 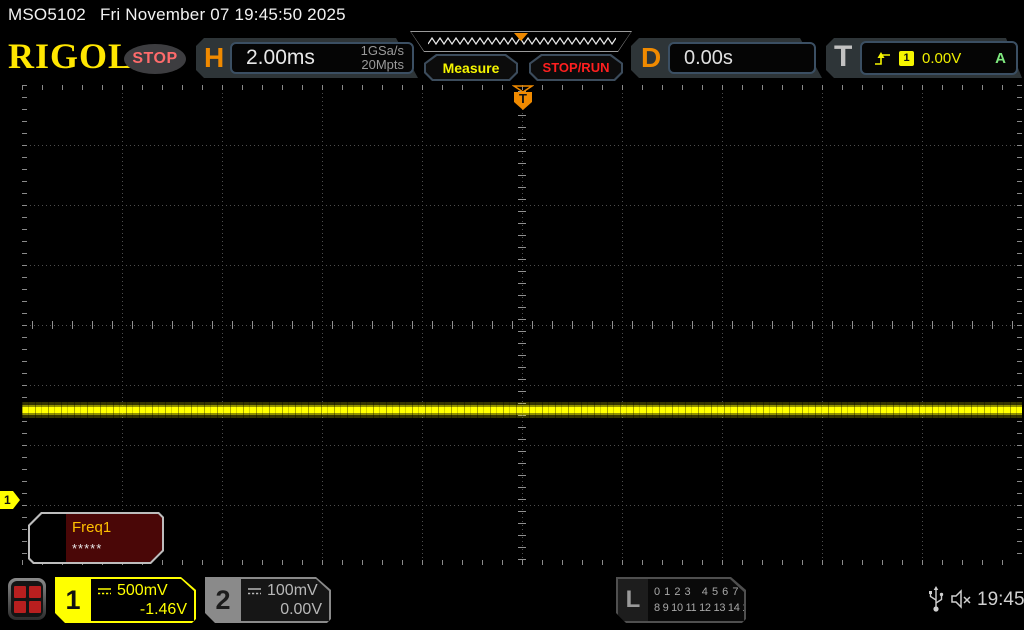 I want to click on rigol-logo: RIGOL, so click(x=71, y=56).